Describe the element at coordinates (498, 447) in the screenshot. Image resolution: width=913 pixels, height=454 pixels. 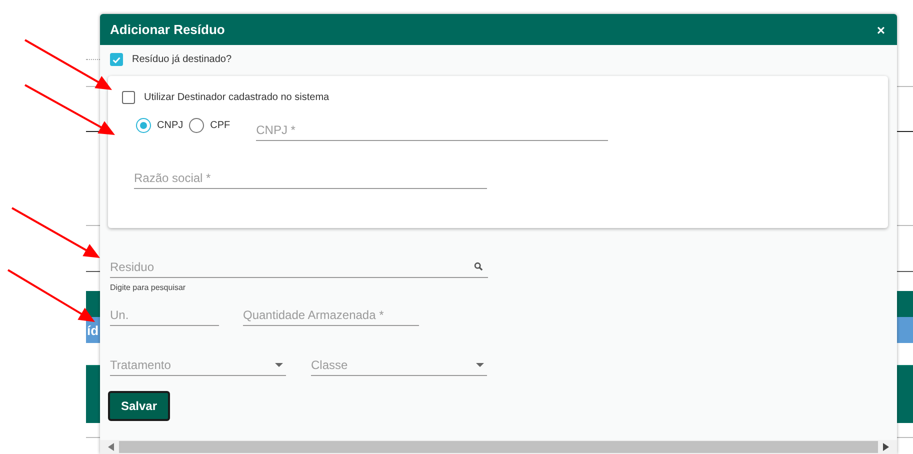
I see `horizontal-scrollbar` at that location.